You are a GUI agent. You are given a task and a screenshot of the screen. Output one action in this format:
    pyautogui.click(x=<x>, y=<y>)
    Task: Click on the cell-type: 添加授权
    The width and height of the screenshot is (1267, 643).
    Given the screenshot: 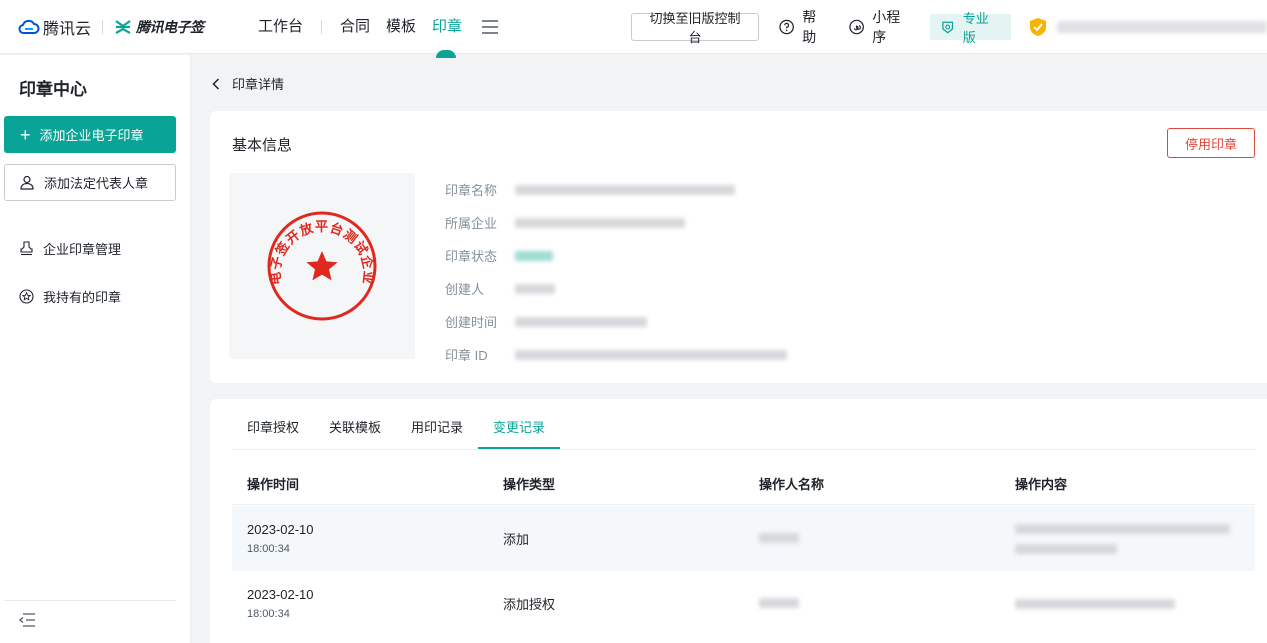 What is the action you would take?
    pyautogui.click(x=529, y=604)
    